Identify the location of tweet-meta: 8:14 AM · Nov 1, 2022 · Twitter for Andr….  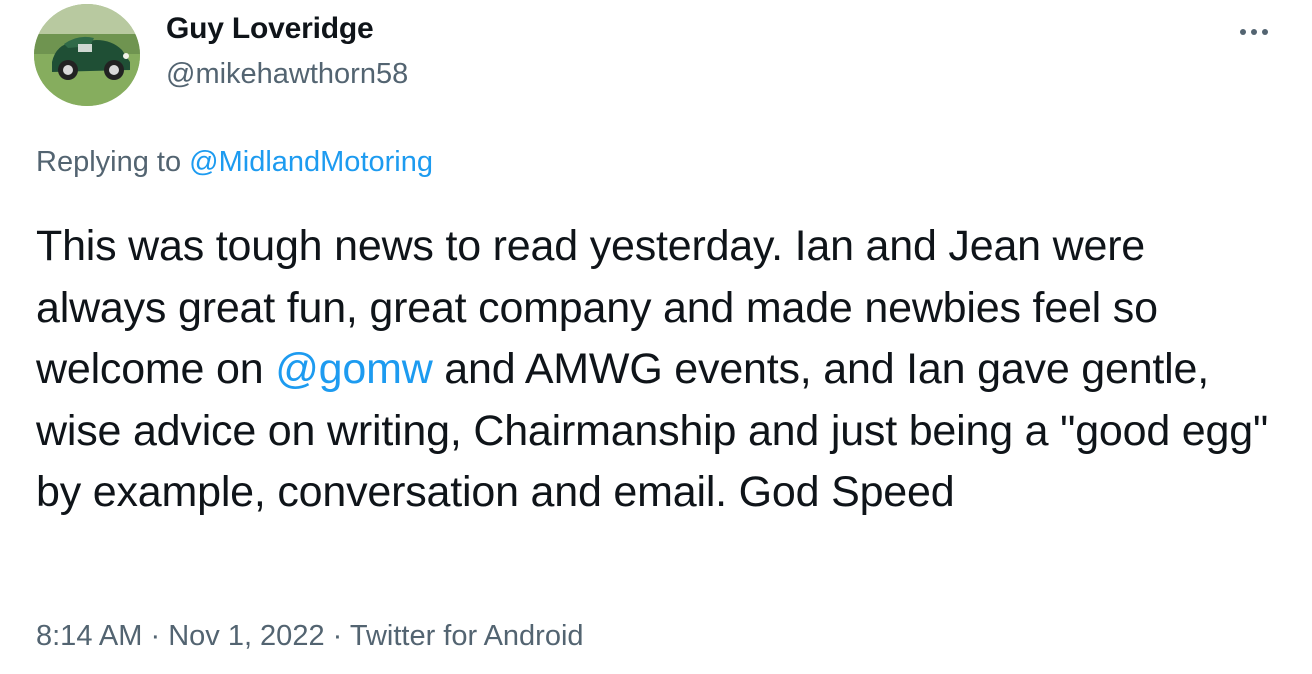
(310, 636).